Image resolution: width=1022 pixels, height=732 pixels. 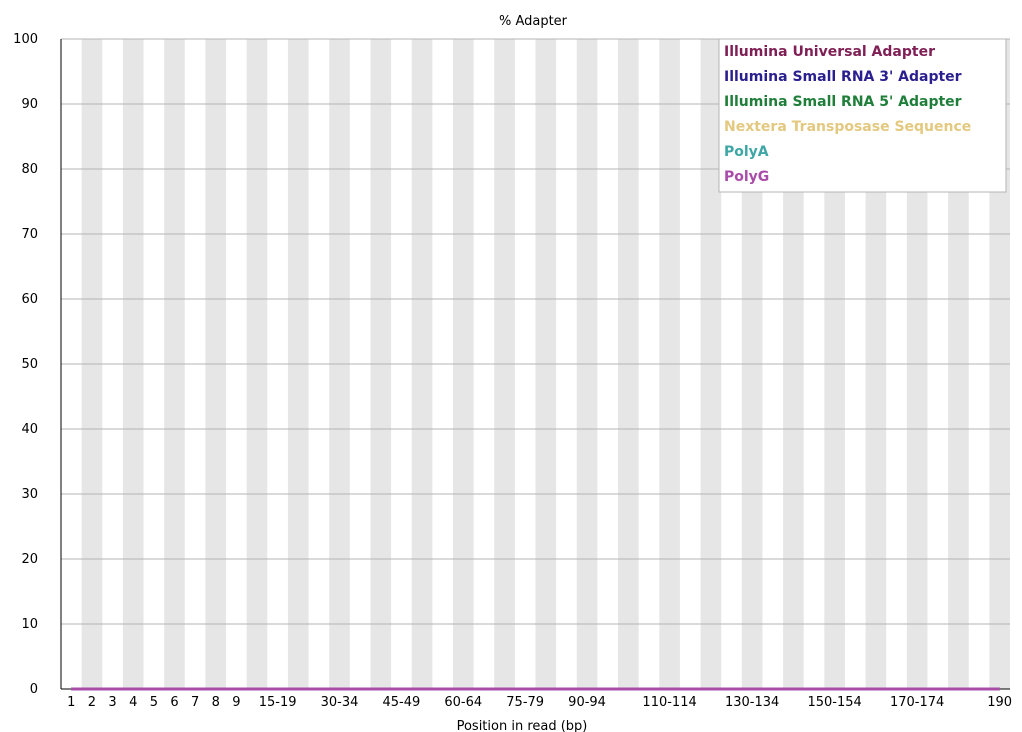 I want to click on x-tick-90-94: 90-94, so click(x=587, y=702).